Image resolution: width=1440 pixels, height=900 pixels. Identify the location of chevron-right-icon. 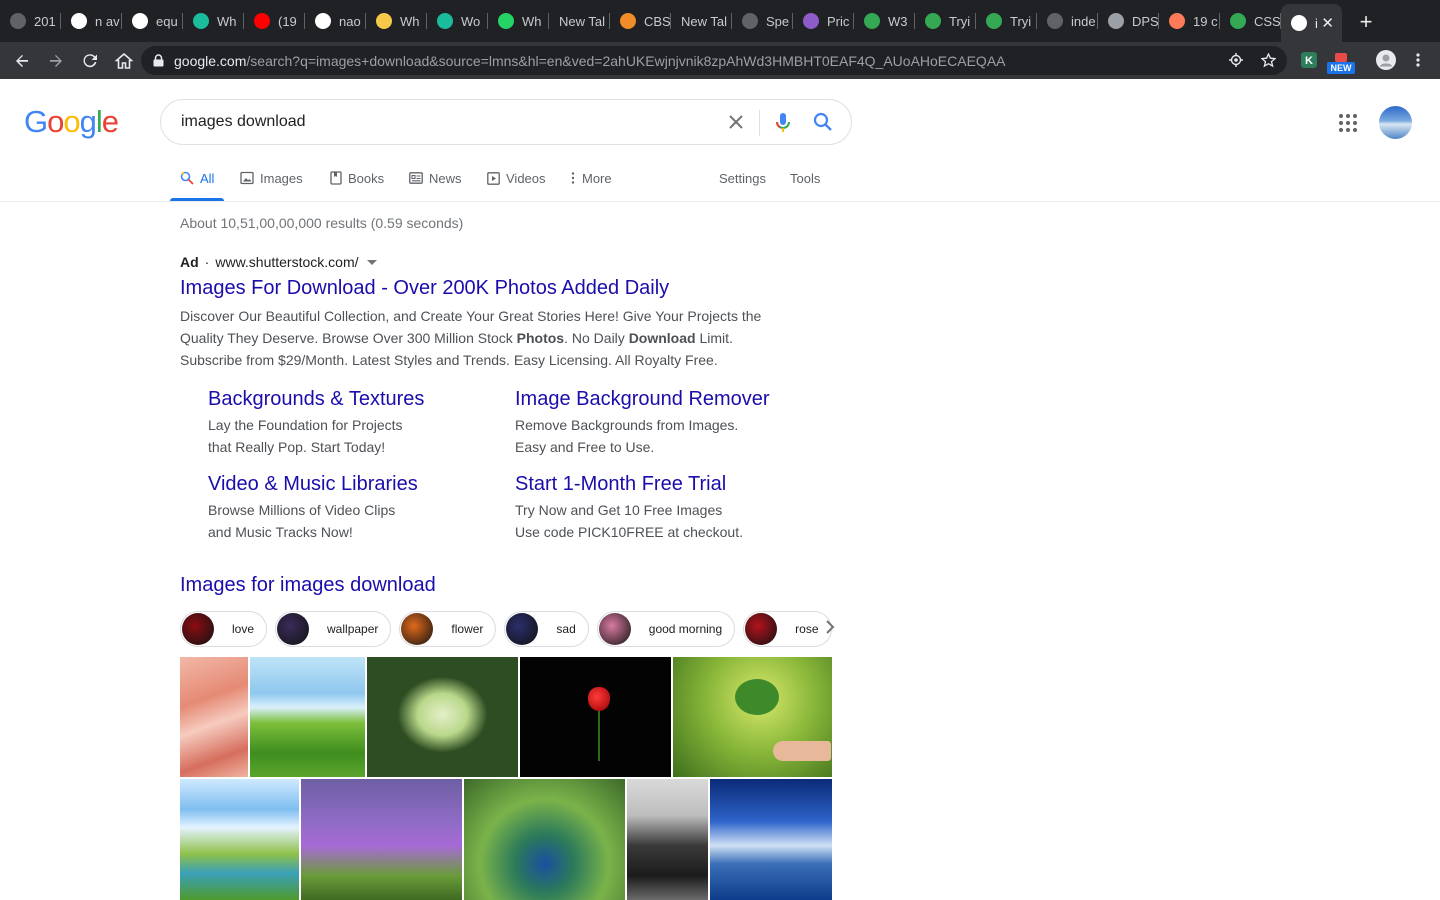
(834, 629).